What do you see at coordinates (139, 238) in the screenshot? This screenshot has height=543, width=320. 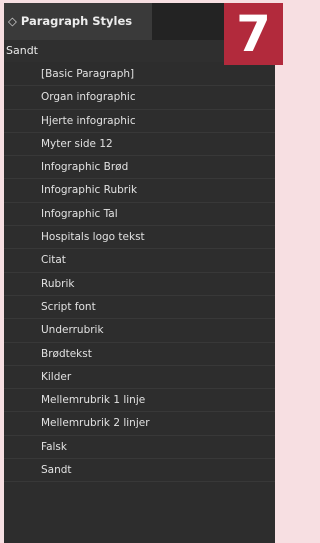 I see `paragraph-style-item: Hospitals logo tekst` at bounding box center [139, 238].